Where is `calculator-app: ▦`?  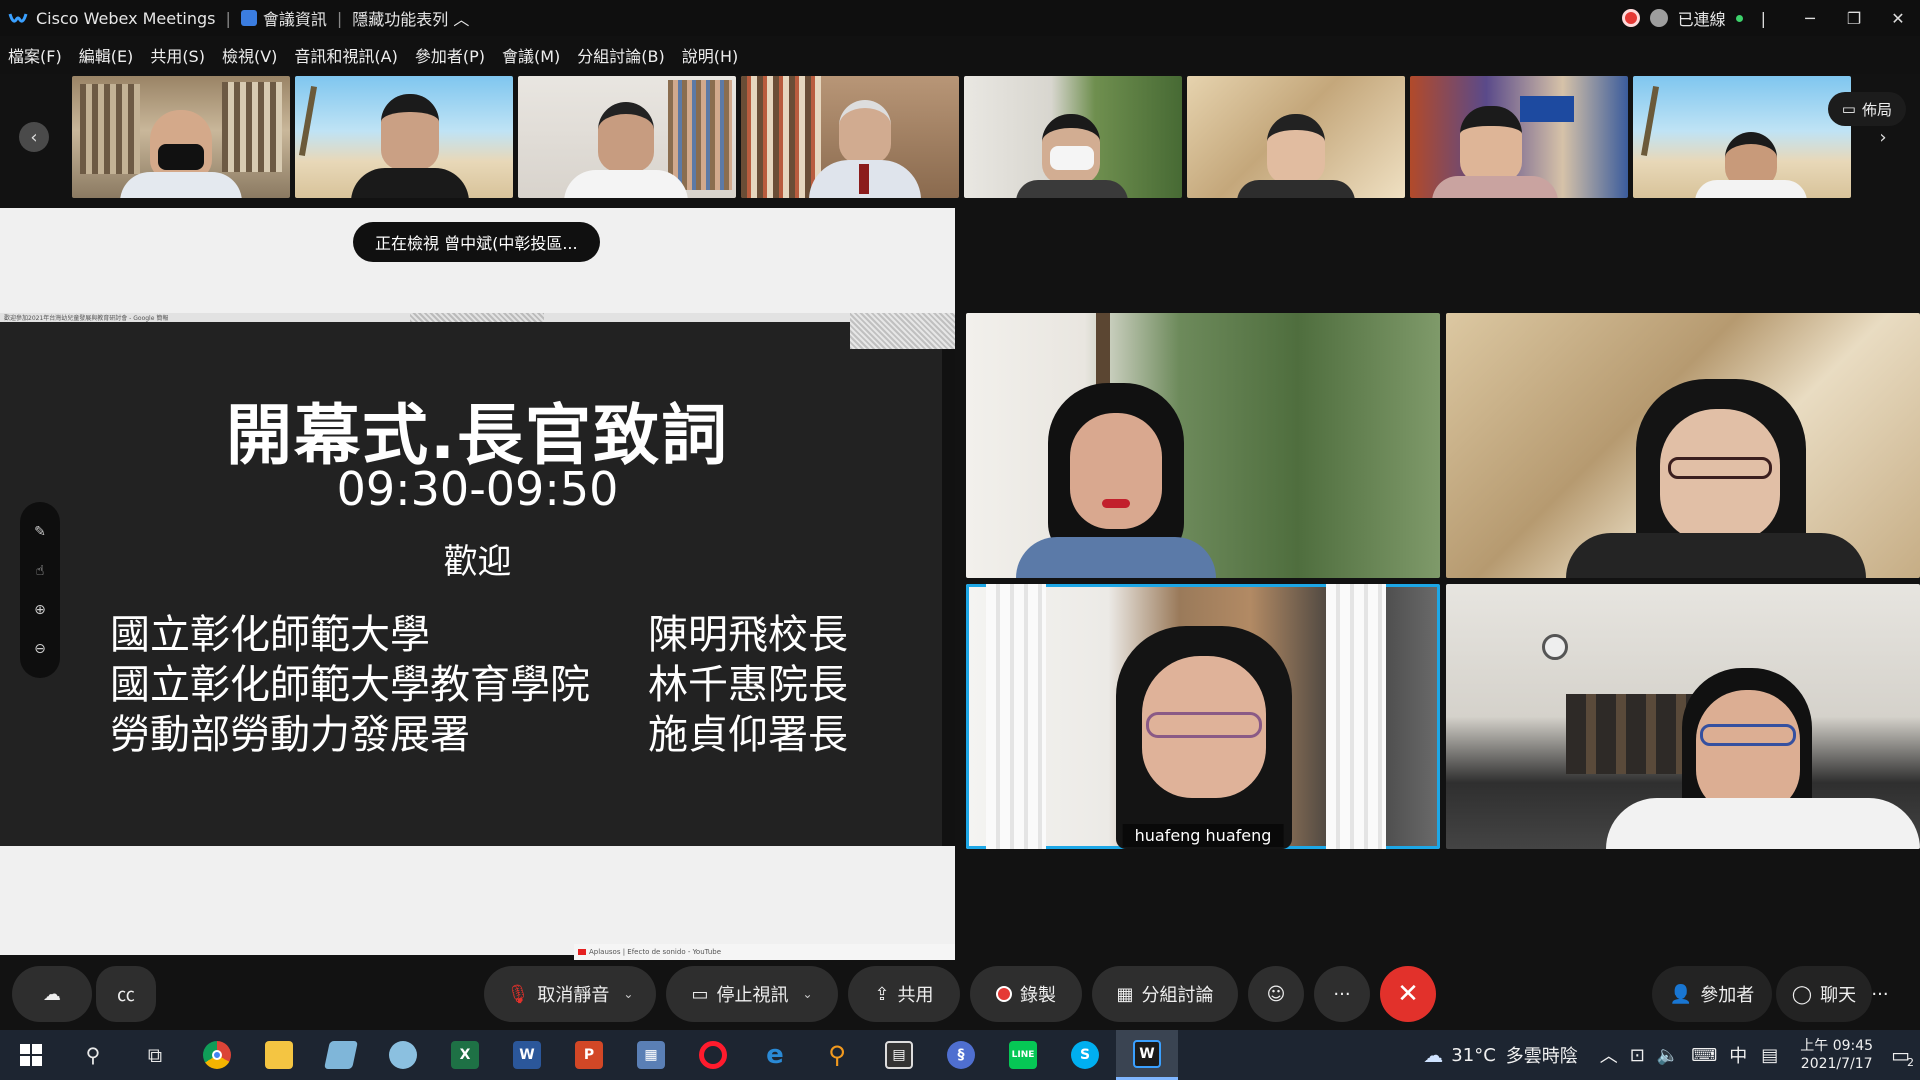 calculator-app: ▦ is located at coordinates (651, 1055).